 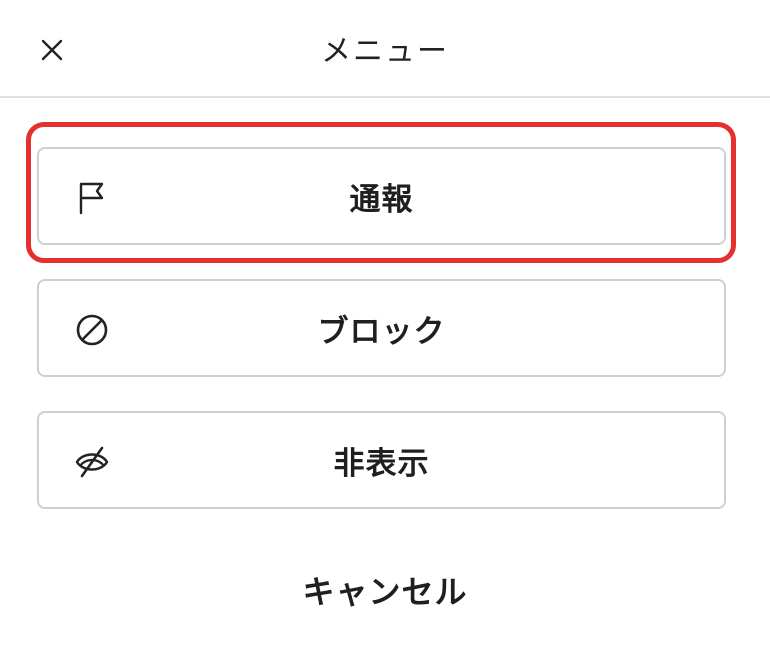 I want to click on report-label: 通報, so click(x=381, y=199).